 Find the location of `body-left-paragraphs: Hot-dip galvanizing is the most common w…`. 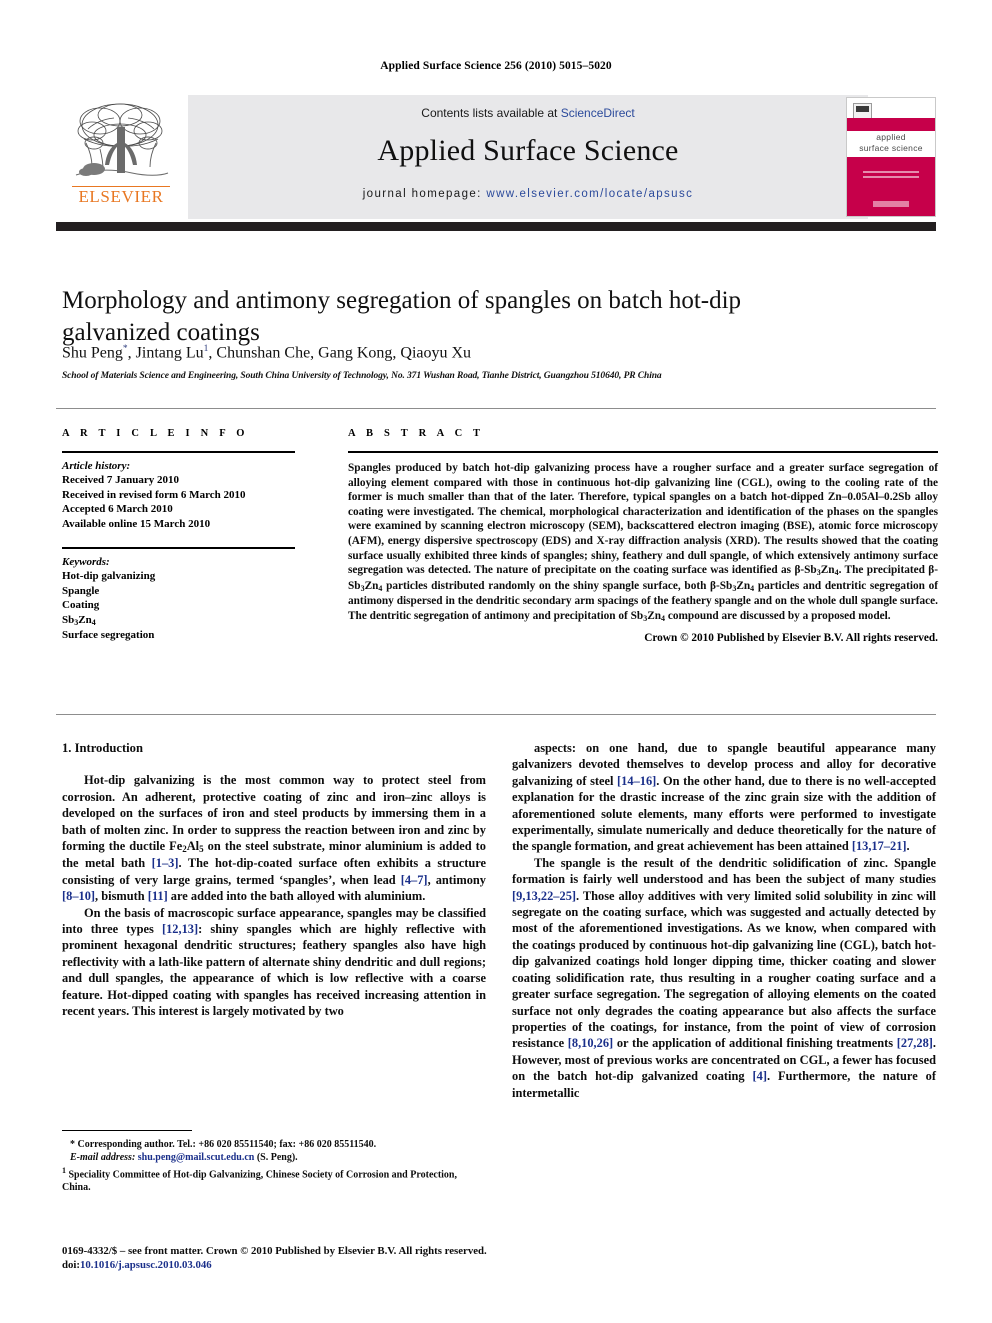

body-left-paragraphs: Hot-dip galvanizing is the most common w… is located at coordinates (274, 895).